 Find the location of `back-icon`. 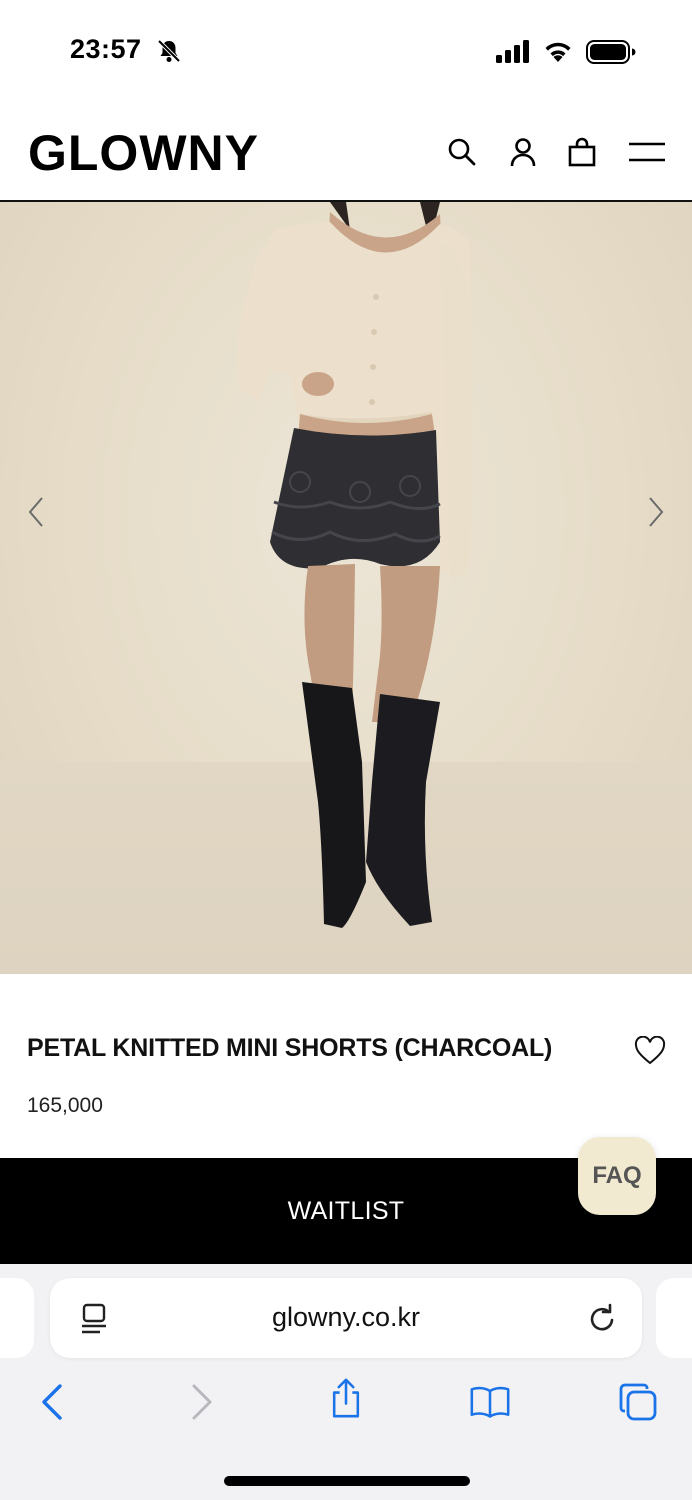

back-icon is located at coordinates (54, 1402).